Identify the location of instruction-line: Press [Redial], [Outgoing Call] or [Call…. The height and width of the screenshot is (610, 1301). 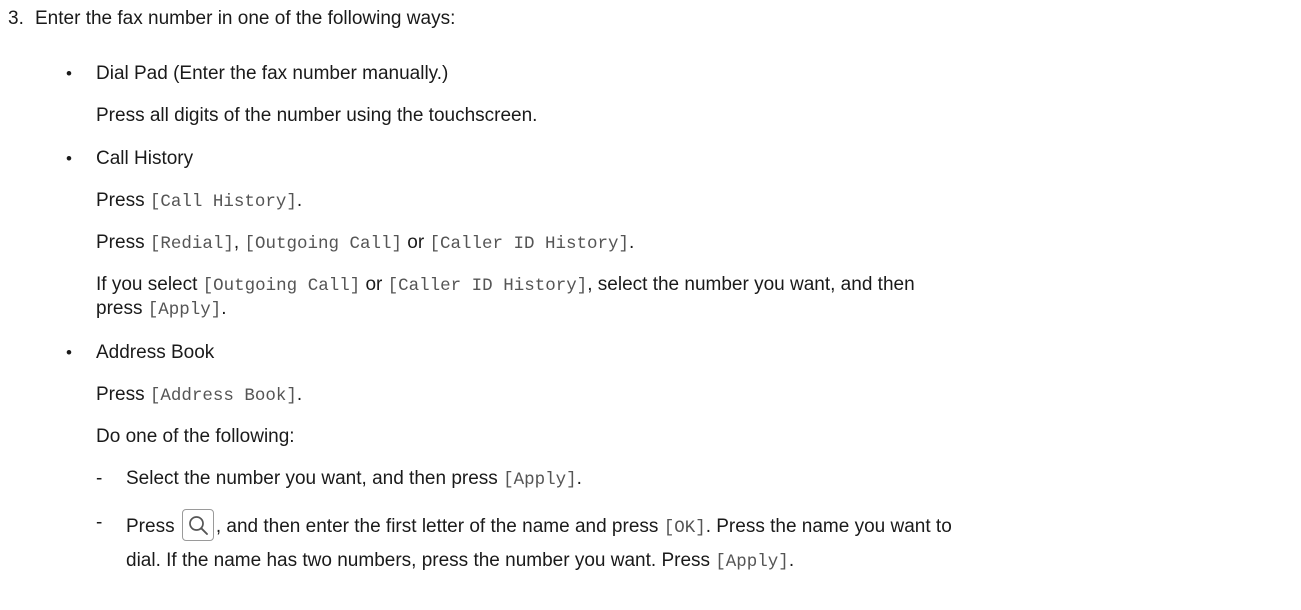
(365, 243).